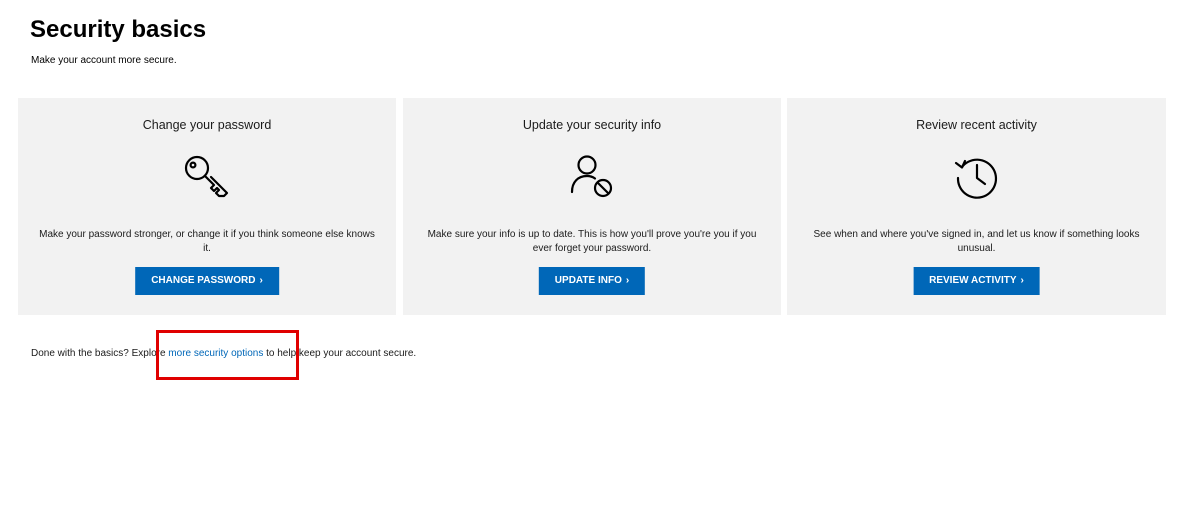  Describe the element at coordinates (207, 125) in the screenshot. I see `card-title: Change your password` at that location.